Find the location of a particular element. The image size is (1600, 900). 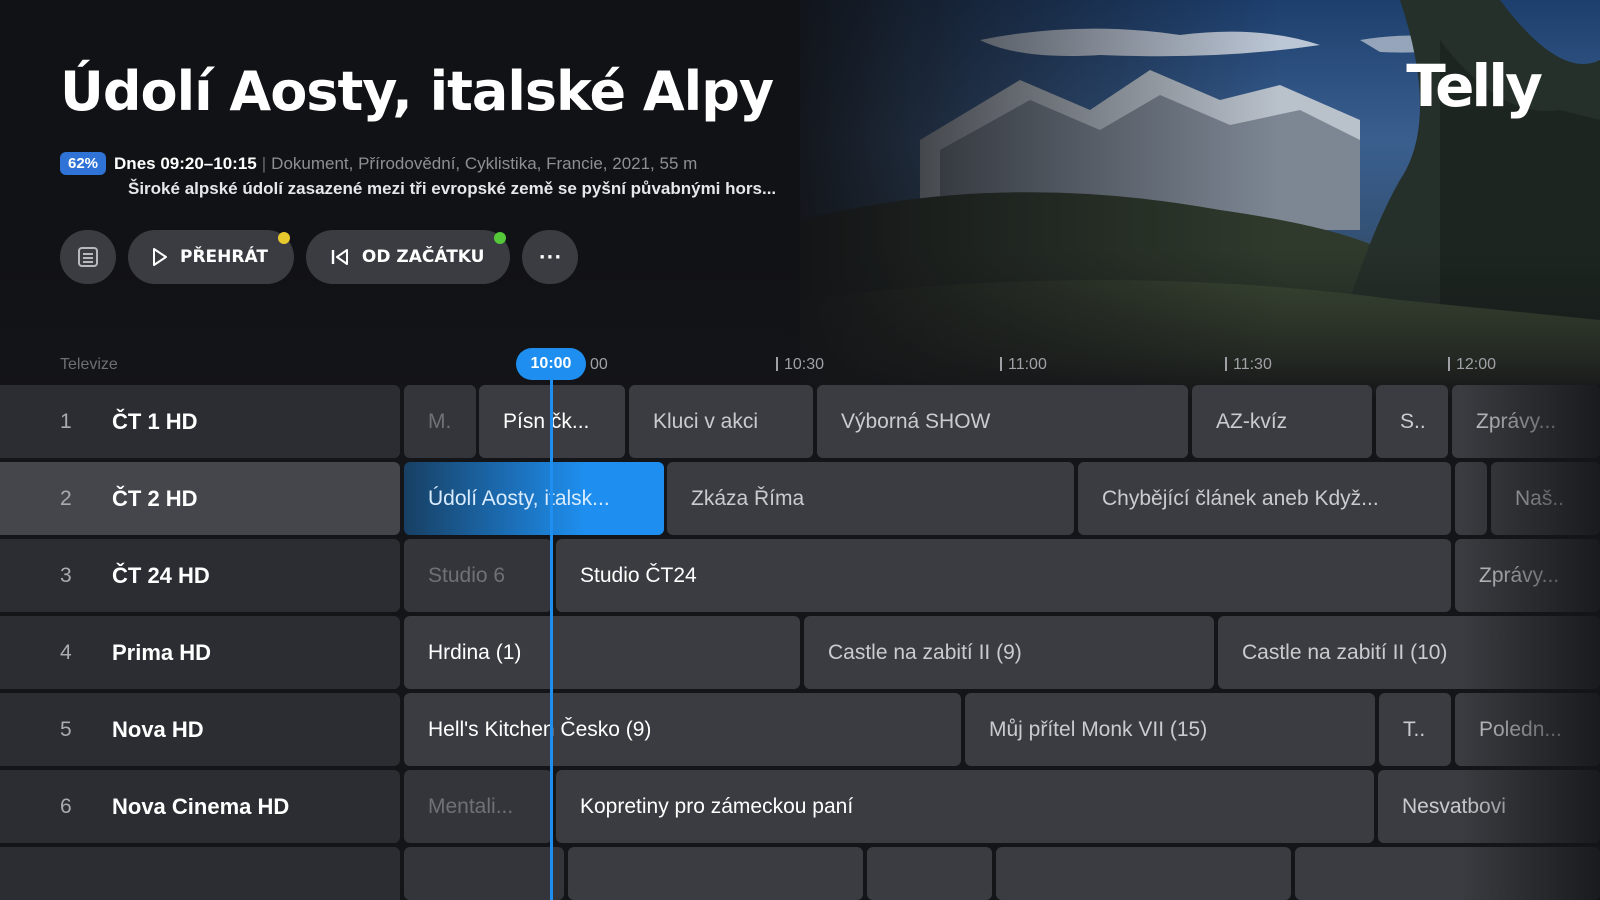

channel-item: 4 Prima HD is located at coordinates (200, 652).